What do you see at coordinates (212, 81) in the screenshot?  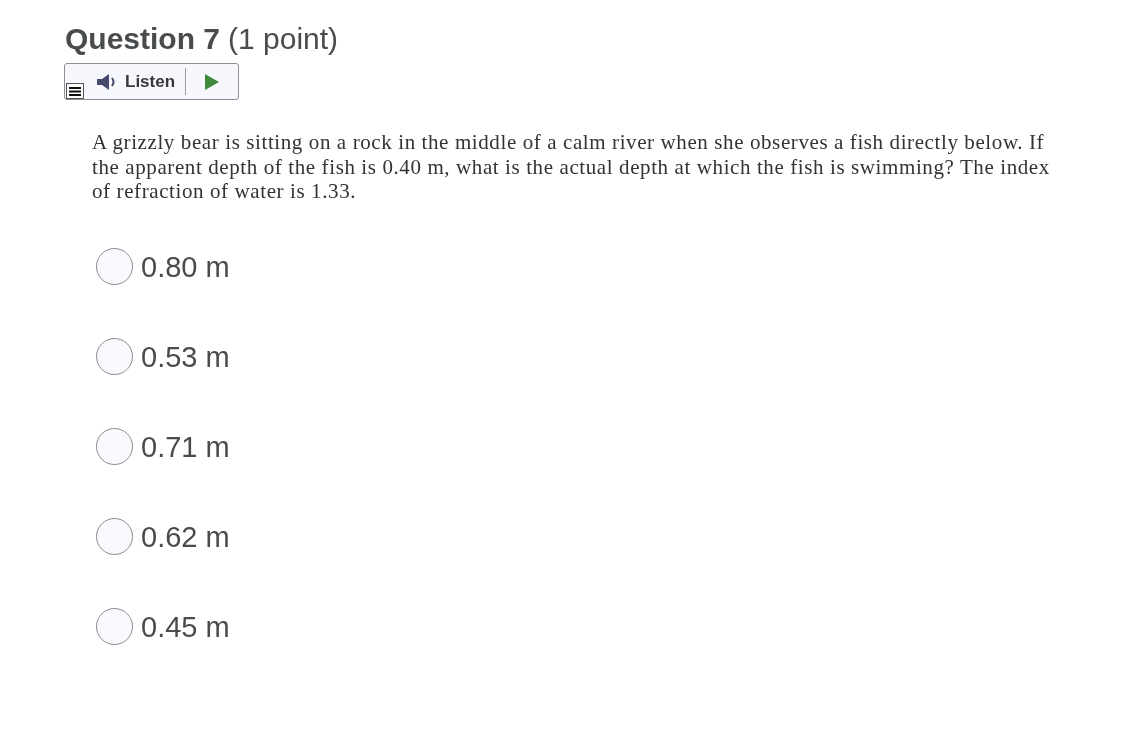 I see `play-icon` at bounding box center [212, 81].